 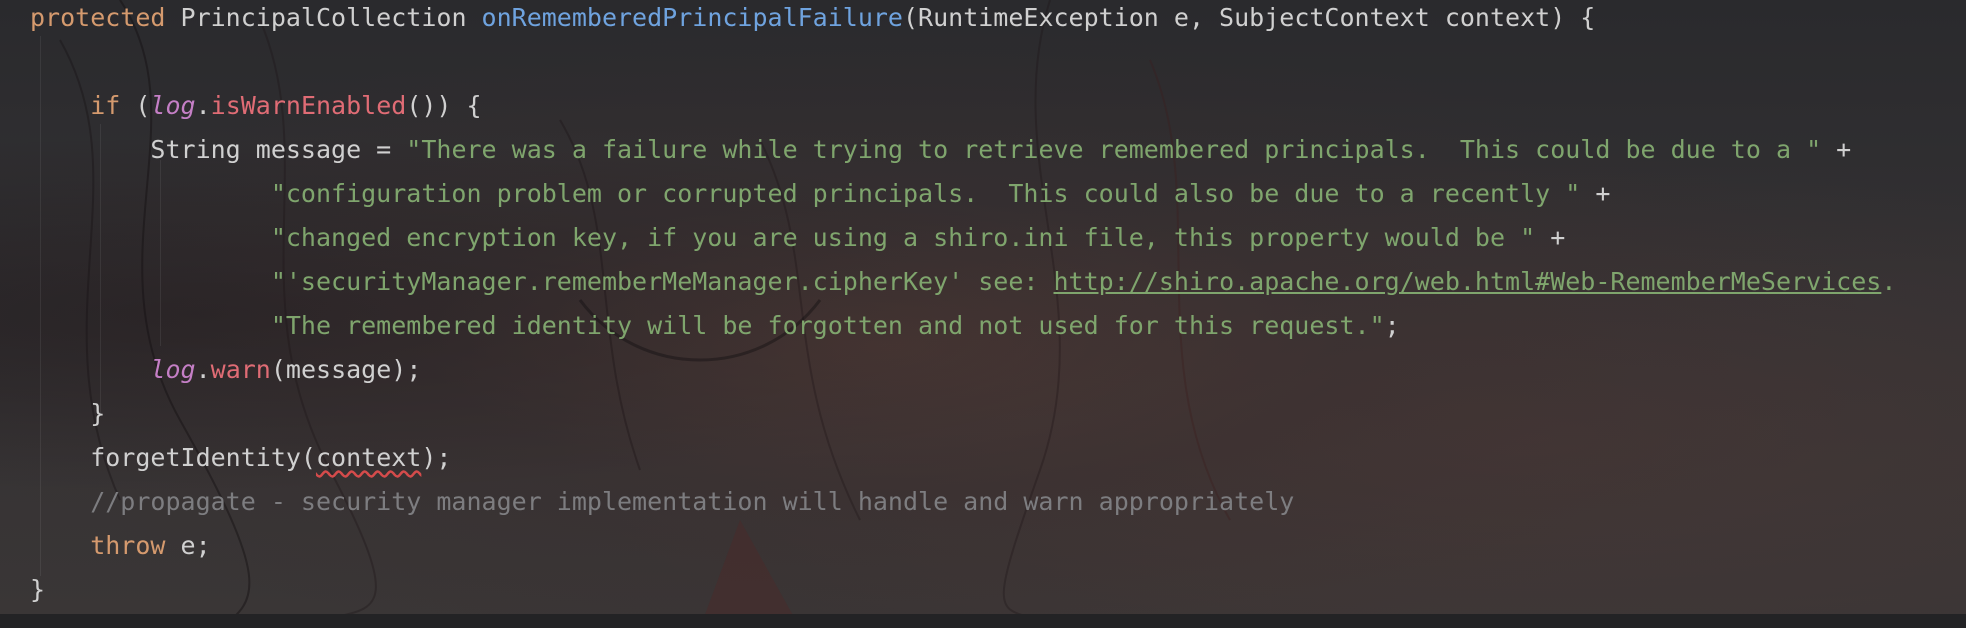 What do you see at coordinates (436, 457) in the screenshot?
I see `code-token: );` at bounding box center [436, 457].